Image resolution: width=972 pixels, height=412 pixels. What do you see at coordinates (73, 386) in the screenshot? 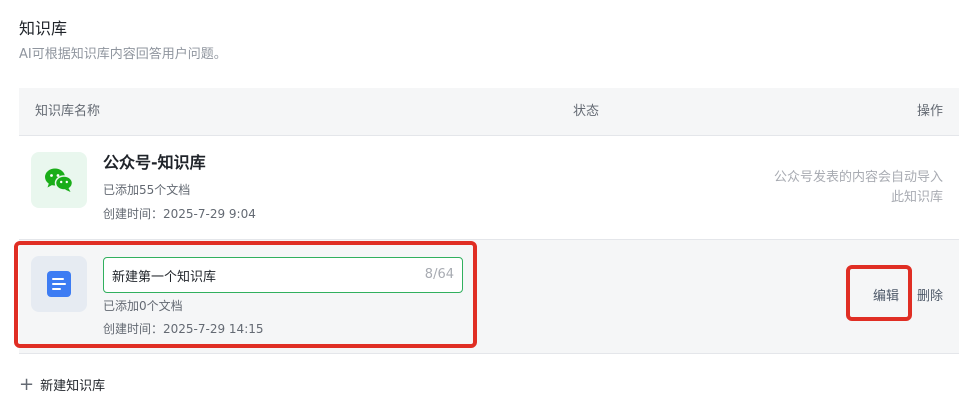
I see `new-kb-label: 新建知识库` at bounding box center [73, 386].